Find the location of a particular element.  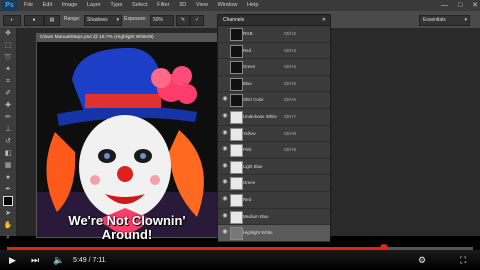

channel-row: ◉ Pink Ctrl+9 is located at coordinates (274, 150).